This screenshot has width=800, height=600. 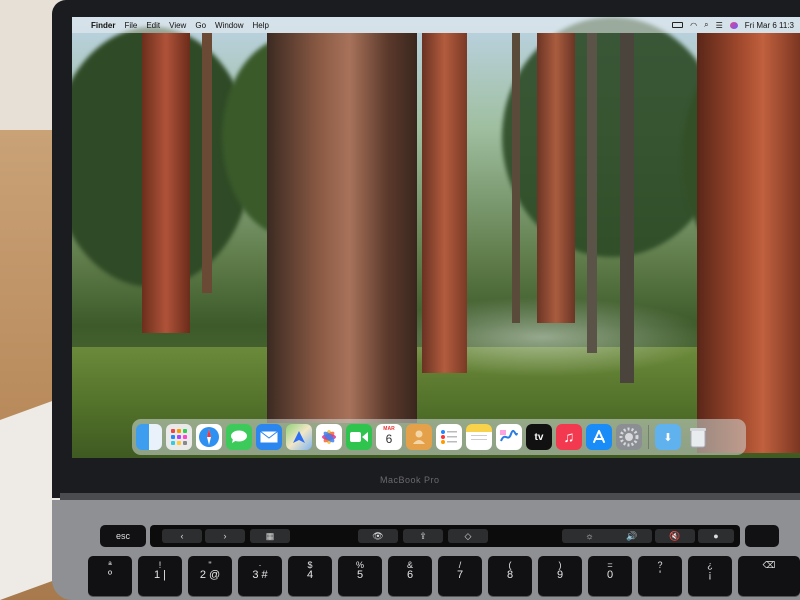 I want to click on finder-icon, so click(x=149, y=437).